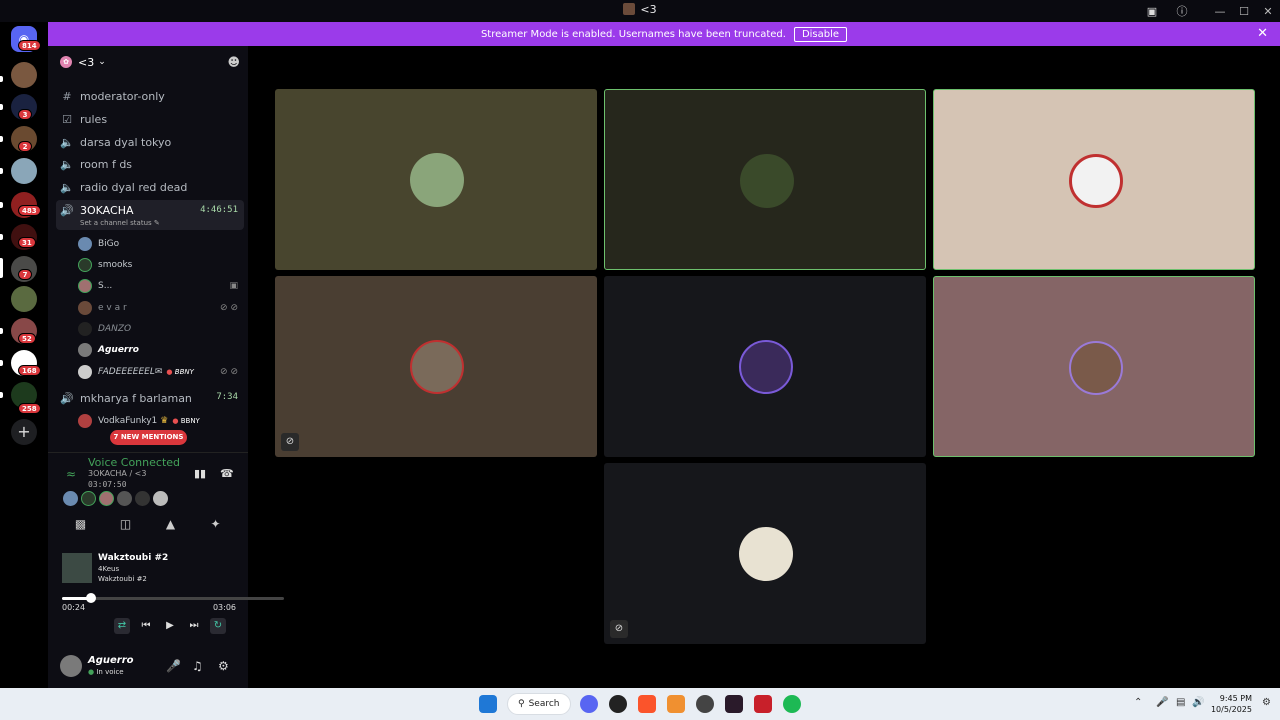  What do you see at coordinates (108, 569) in the screenshot?
I see `track-artist: 4Keus` at bounding box center [108, 569].